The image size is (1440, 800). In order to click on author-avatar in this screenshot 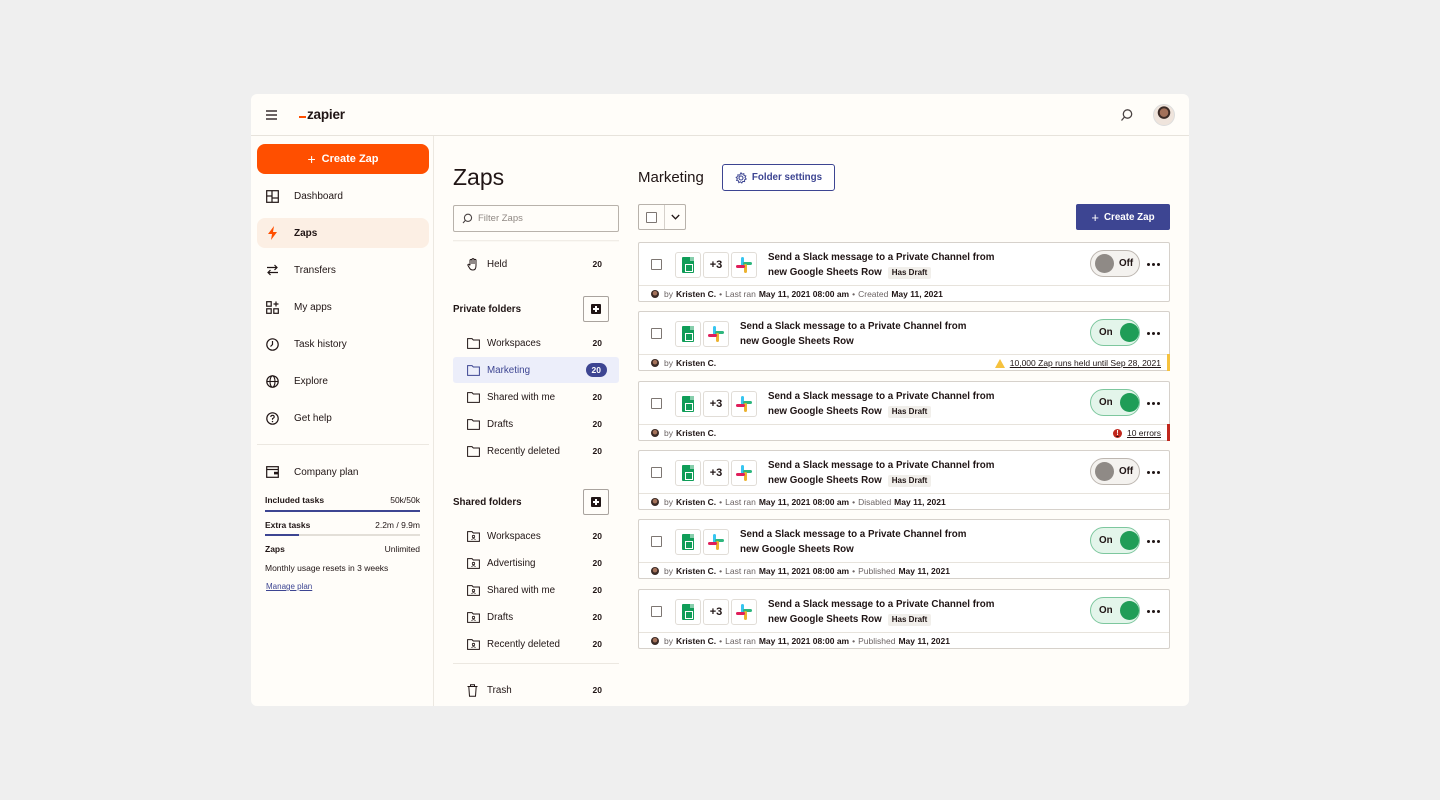, I will do `click(655, 502)`.